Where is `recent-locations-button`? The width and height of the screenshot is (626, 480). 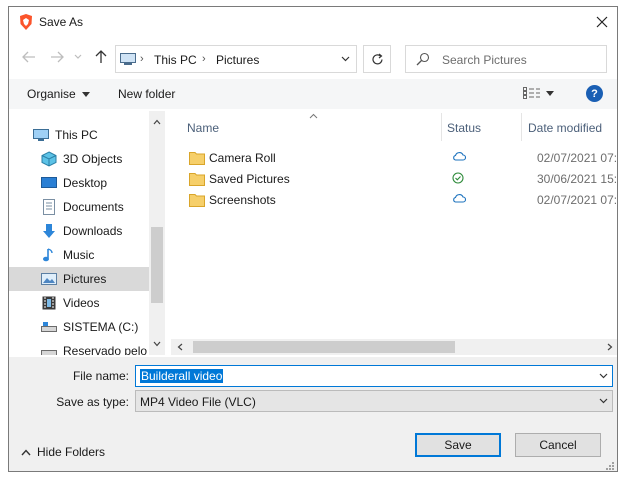 recent-locations-button is located at coordinates (78, 57).